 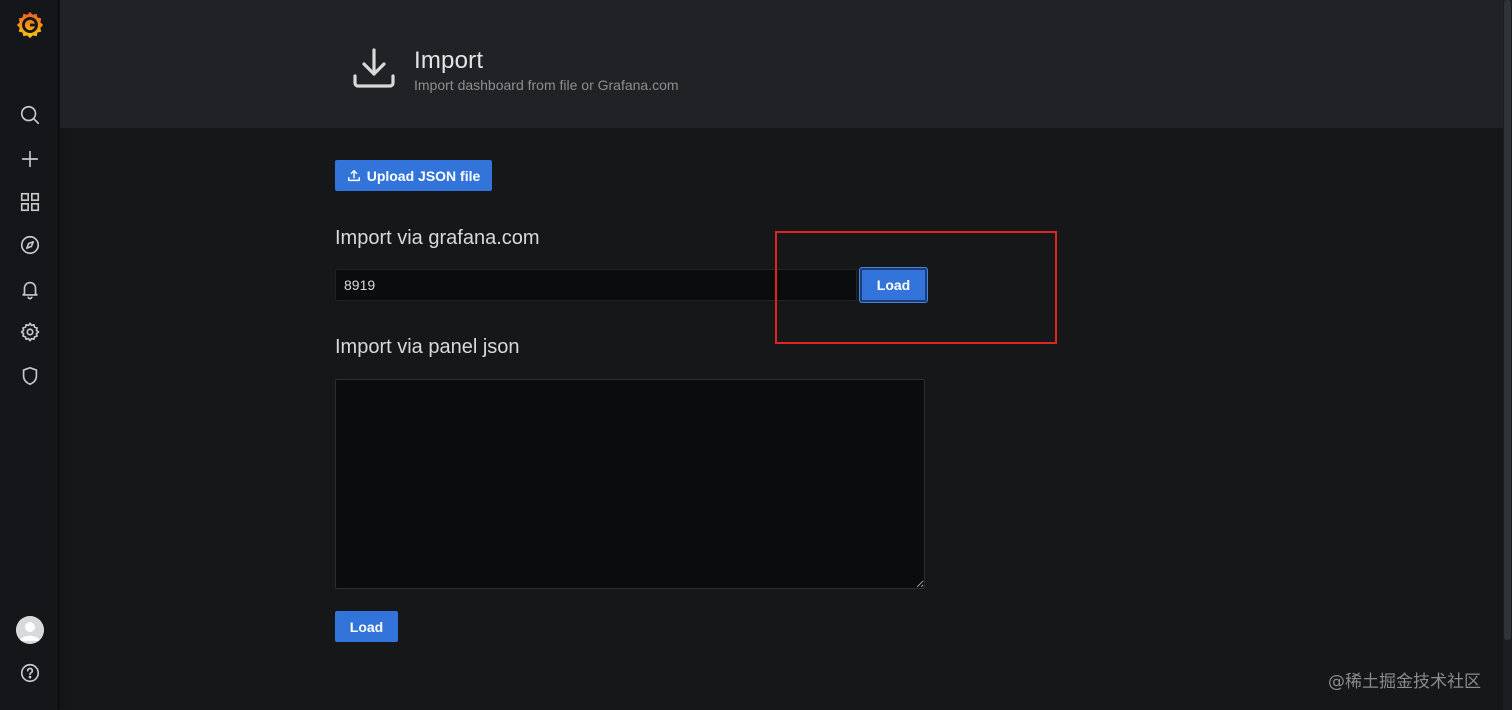 What do you see at coordinates (30, 159) in the screenshot?
I see `plus-icon` at bounding box center [30, 159].